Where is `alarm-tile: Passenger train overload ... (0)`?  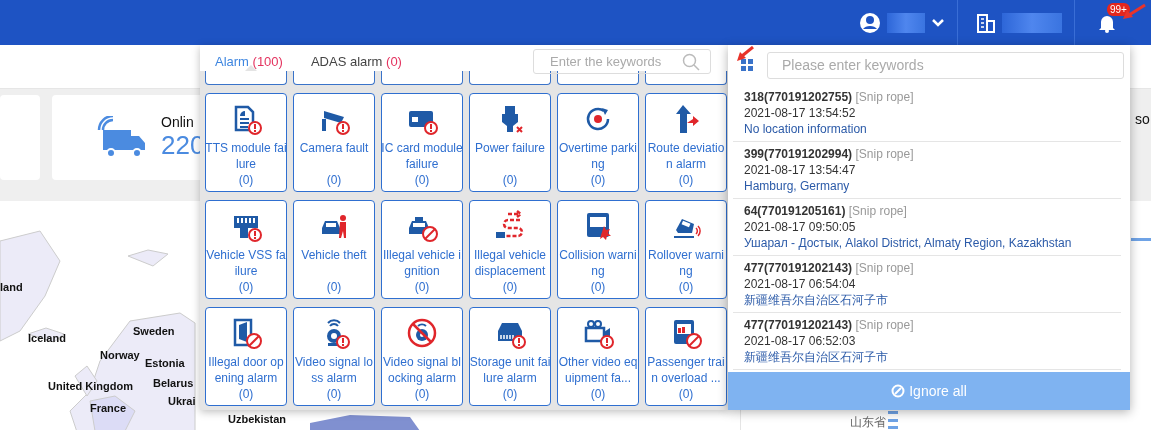 alarm-tile: Passenger train overload ... (0) is located at coordinates (686, 356).